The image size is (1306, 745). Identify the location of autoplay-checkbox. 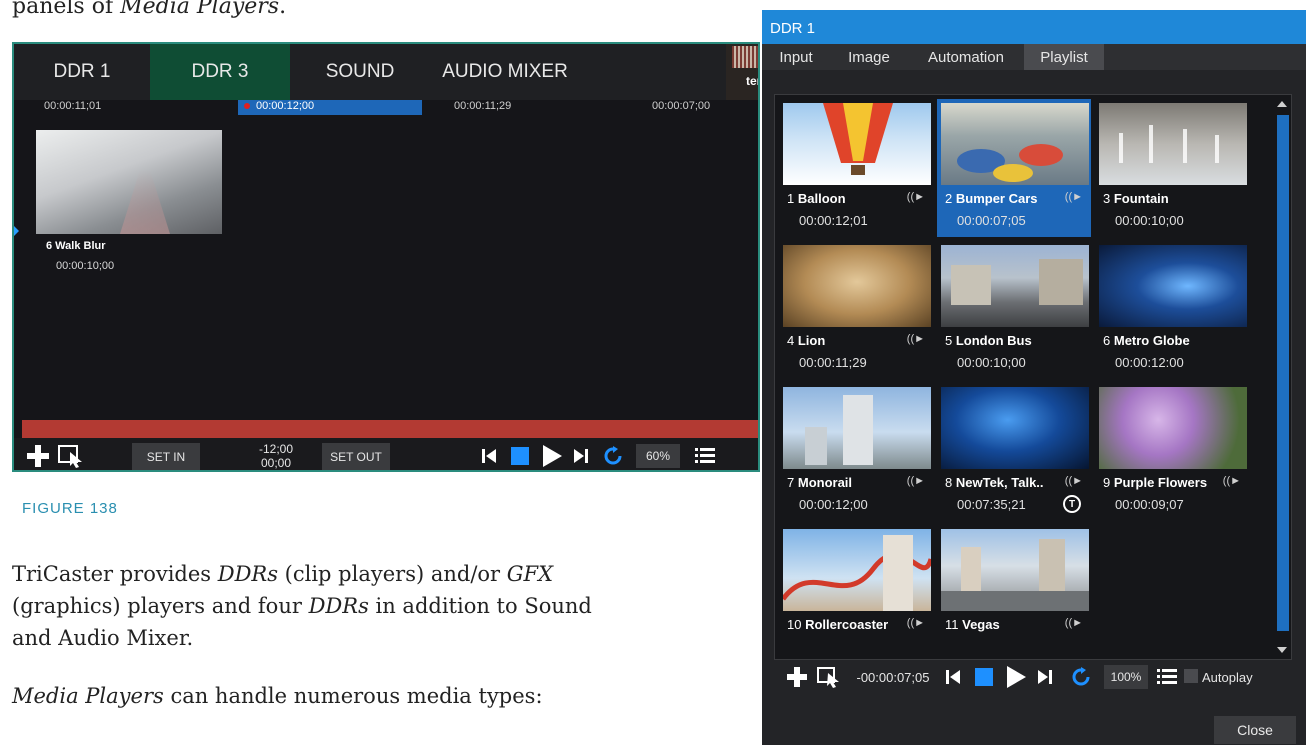
(1191, 676).